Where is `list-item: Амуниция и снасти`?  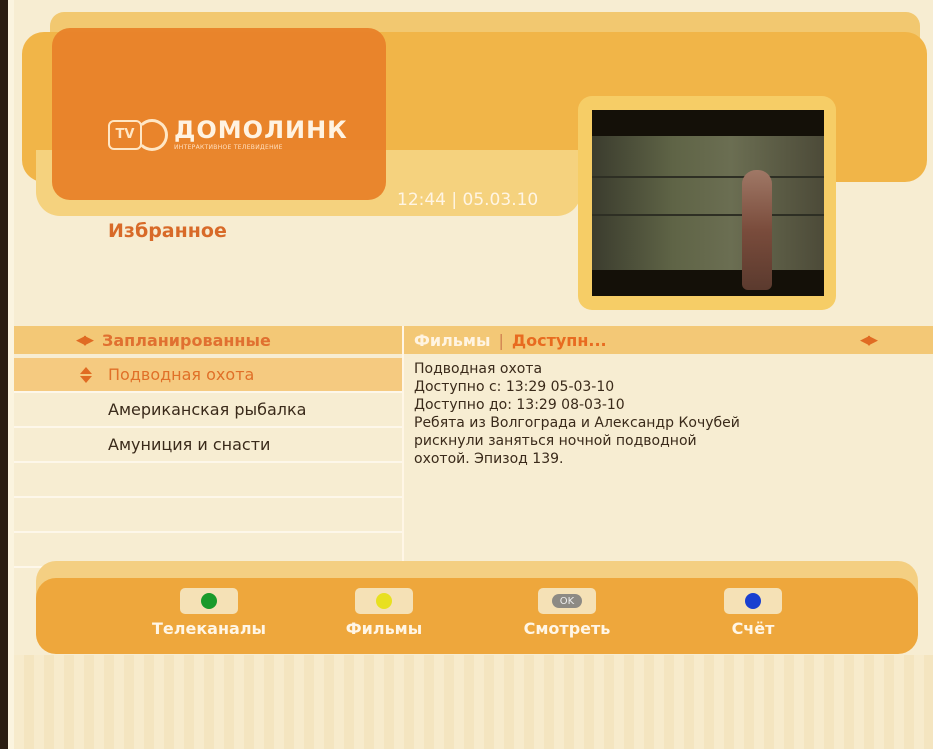
list-item: Амуниция и снасти is located at coordinates (208, 445).